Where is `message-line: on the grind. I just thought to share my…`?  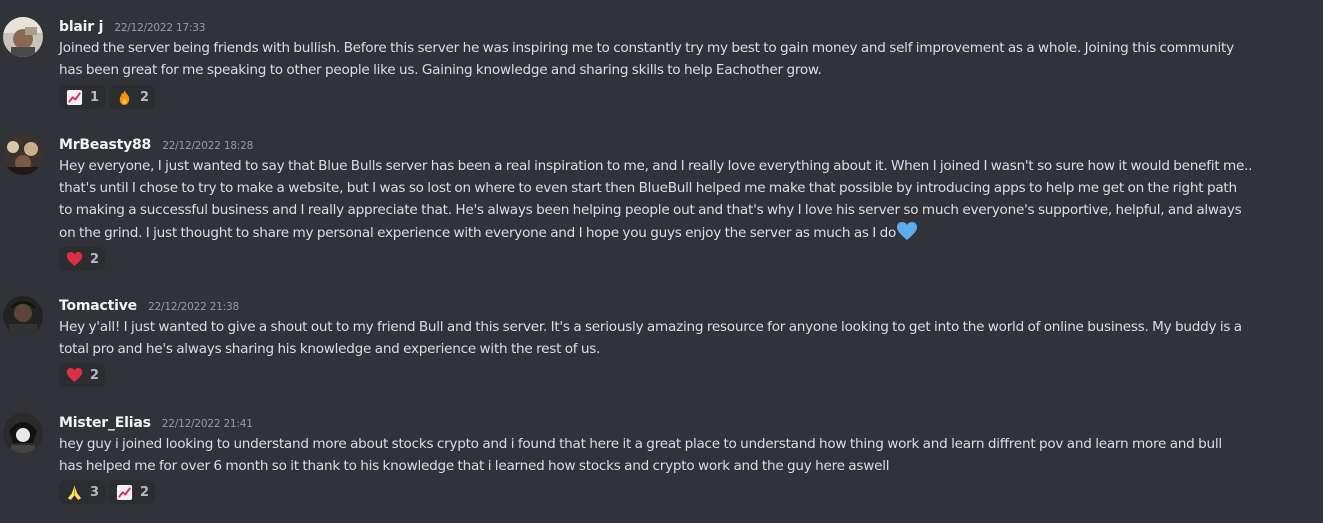 message-line: on the grind. I just thought to share my… is located at coordinates (478, 233).